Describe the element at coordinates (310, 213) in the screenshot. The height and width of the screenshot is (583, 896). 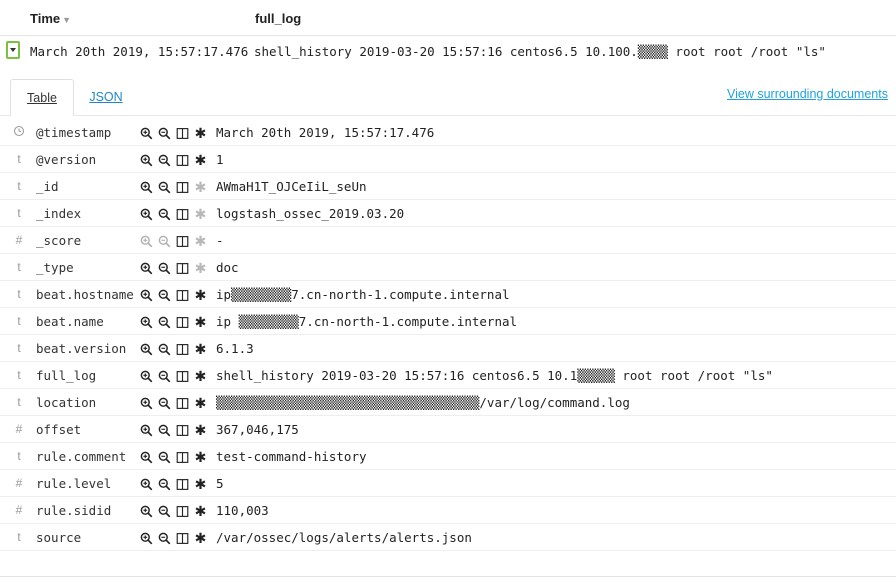
I see `field-value: logstash_ossec_2019.03.20` at that location.